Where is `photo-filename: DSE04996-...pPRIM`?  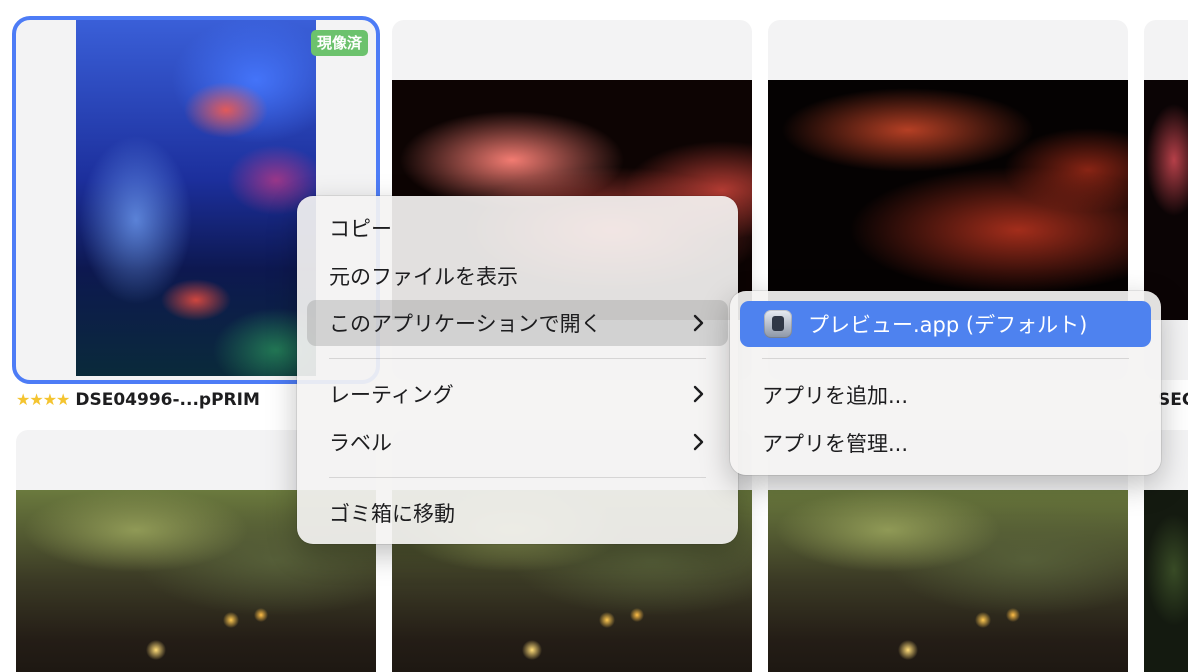 photo-filename: DSE04996-...pPRIM is located at coordinates (167, 400).